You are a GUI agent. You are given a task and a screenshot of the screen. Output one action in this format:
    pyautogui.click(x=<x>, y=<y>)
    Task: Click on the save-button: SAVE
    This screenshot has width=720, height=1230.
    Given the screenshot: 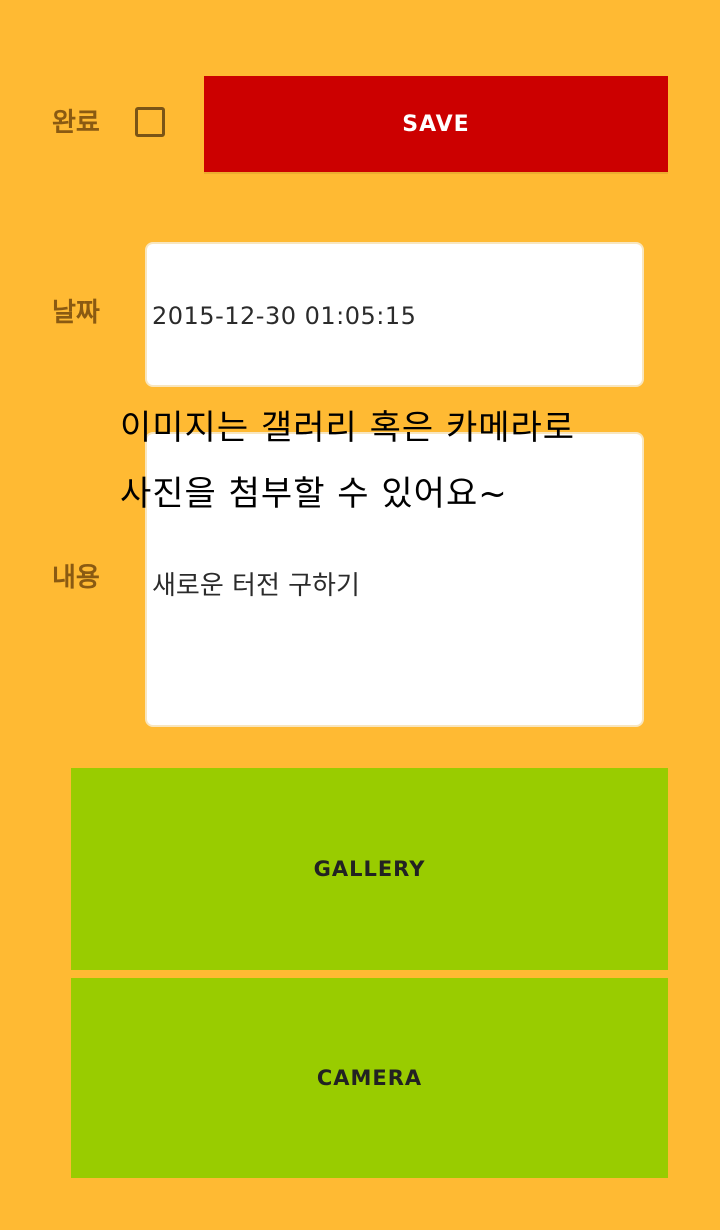 What is the action you would take?
    pyautogui.click(x=436, y=124)
    